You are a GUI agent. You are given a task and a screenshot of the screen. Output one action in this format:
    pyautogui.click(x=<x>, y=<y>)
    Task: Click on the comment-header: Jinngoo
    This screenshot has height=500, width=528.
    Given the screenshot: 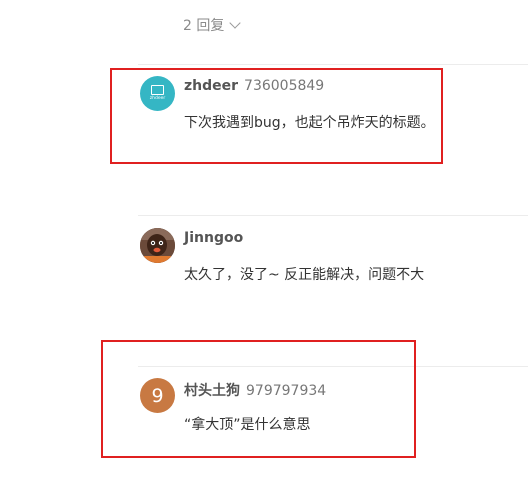 What is the action you would take?
    pyautogui.click(x=213, y=238)
    